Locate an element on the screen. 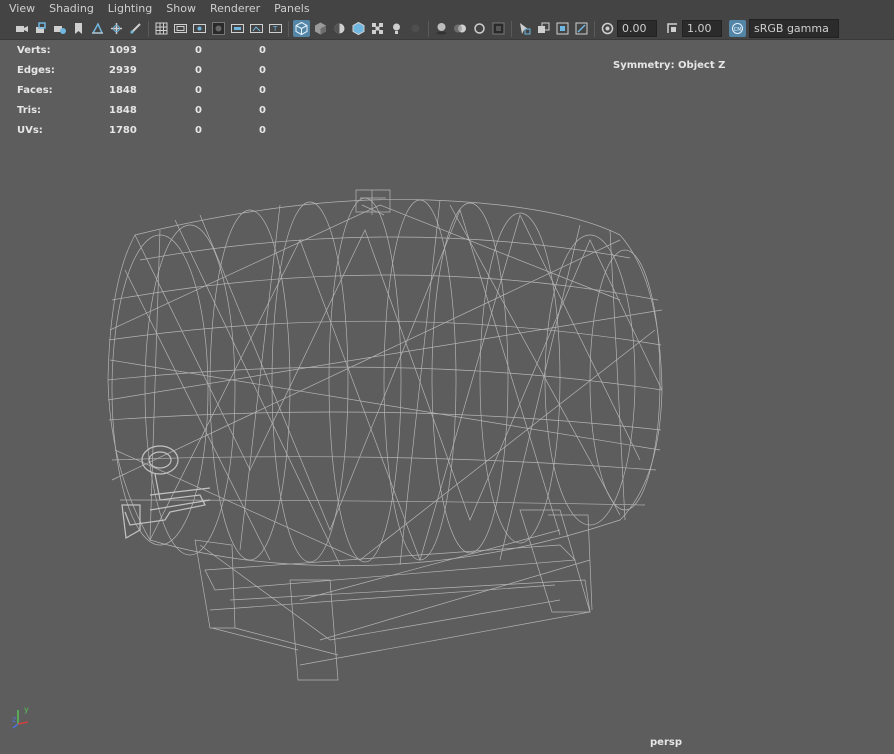  camera-attributes-icon is located at coordinates (59, 28).